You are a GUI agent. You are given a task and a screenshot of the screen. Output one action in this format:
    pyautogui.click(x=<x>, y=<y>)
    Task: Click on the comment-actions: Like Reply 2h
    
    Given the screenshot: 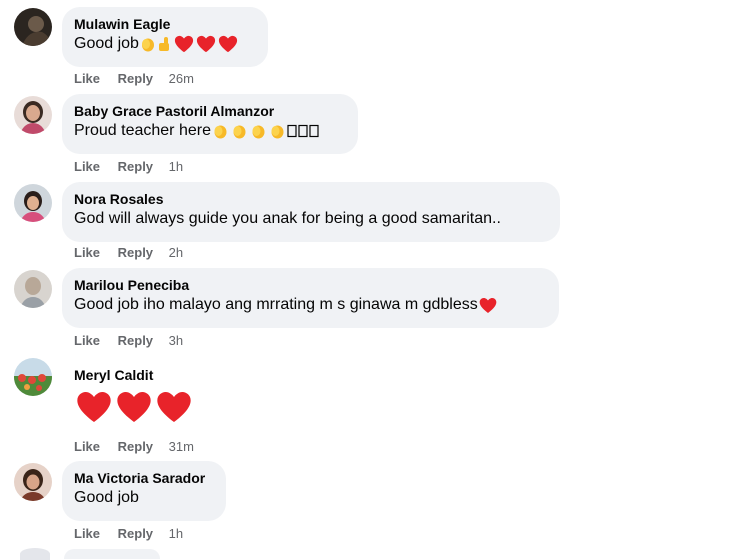 What is the action you would take?
    pyautogui.click(x=128, y=253)
    